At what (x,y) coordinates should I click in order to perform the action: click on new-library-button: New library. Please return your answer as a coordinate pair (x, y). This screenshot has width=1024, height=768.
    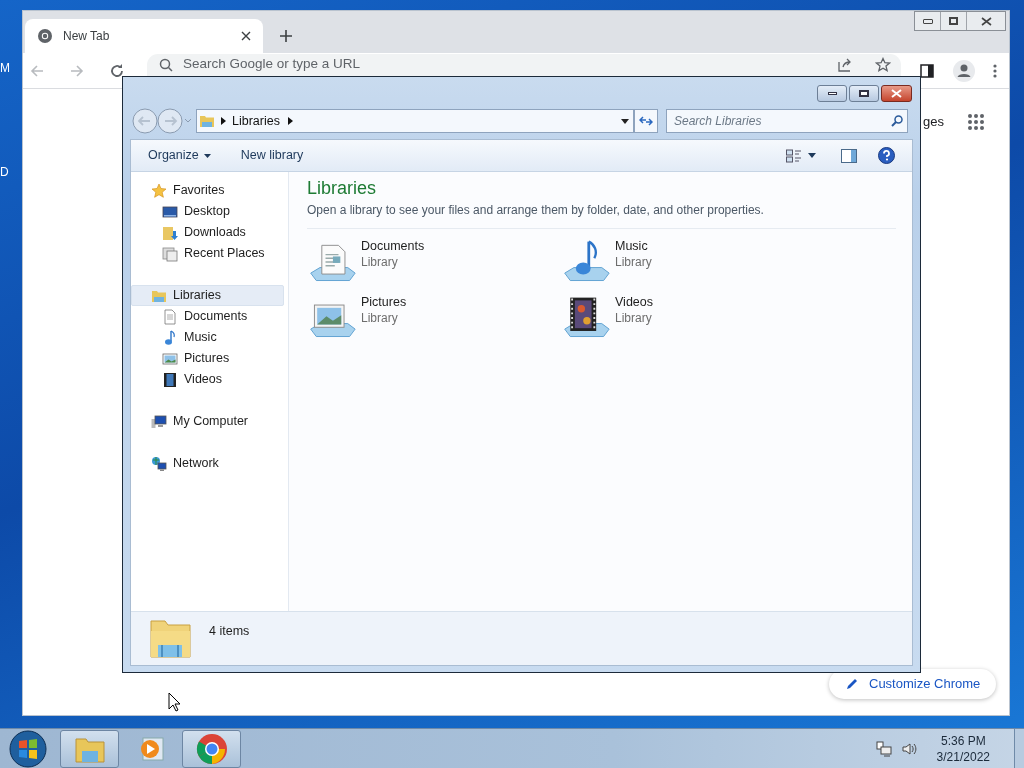
    Looking at the image, I should click on (272, 155).